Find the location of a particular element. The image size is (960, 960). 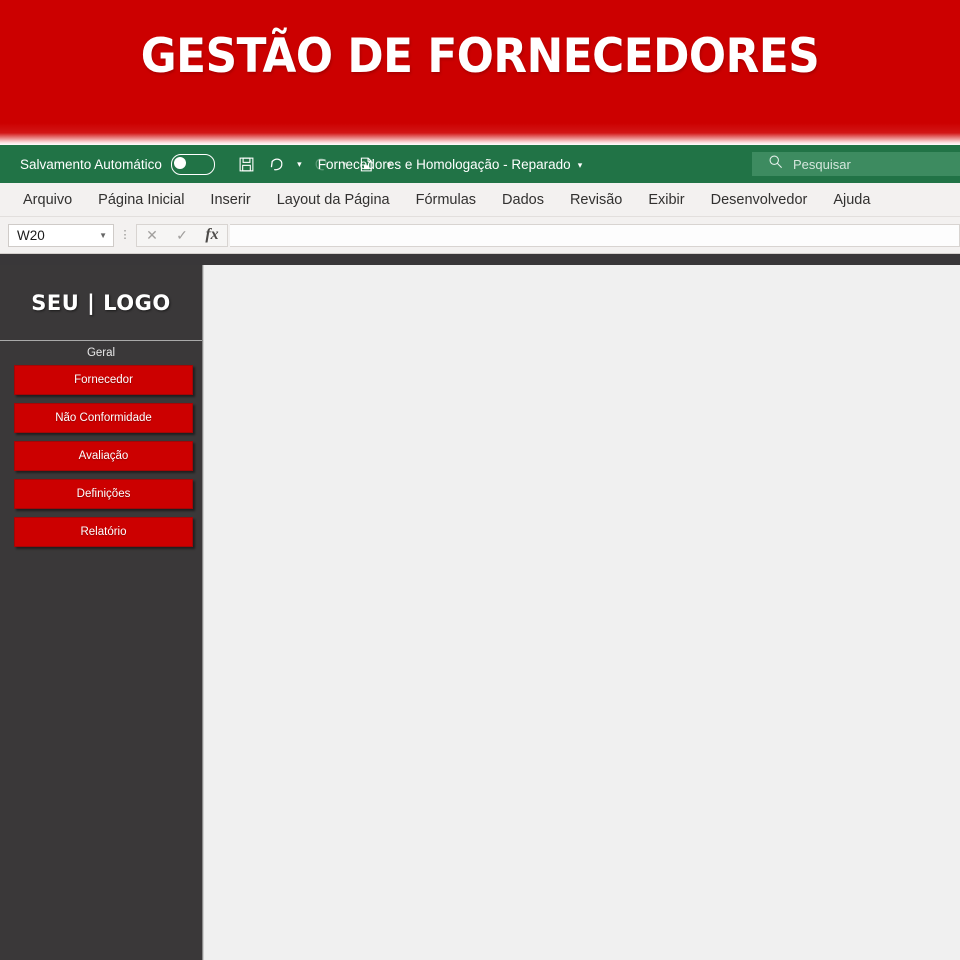

document-title-chevron-down-icon: ▾ is located at coordinates (580, 165).